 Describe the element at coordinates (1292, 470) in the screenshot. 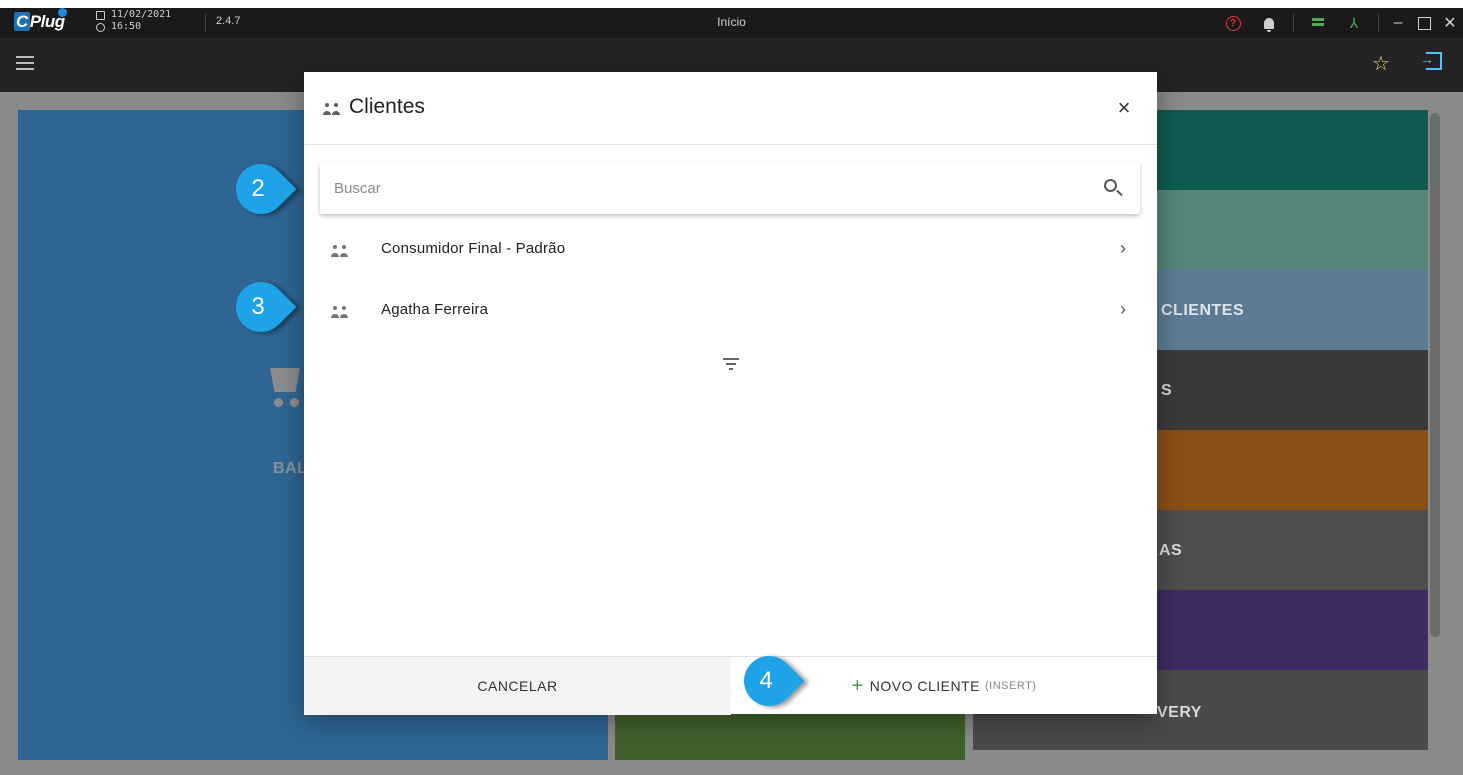

I see `tile-orange` at that location.